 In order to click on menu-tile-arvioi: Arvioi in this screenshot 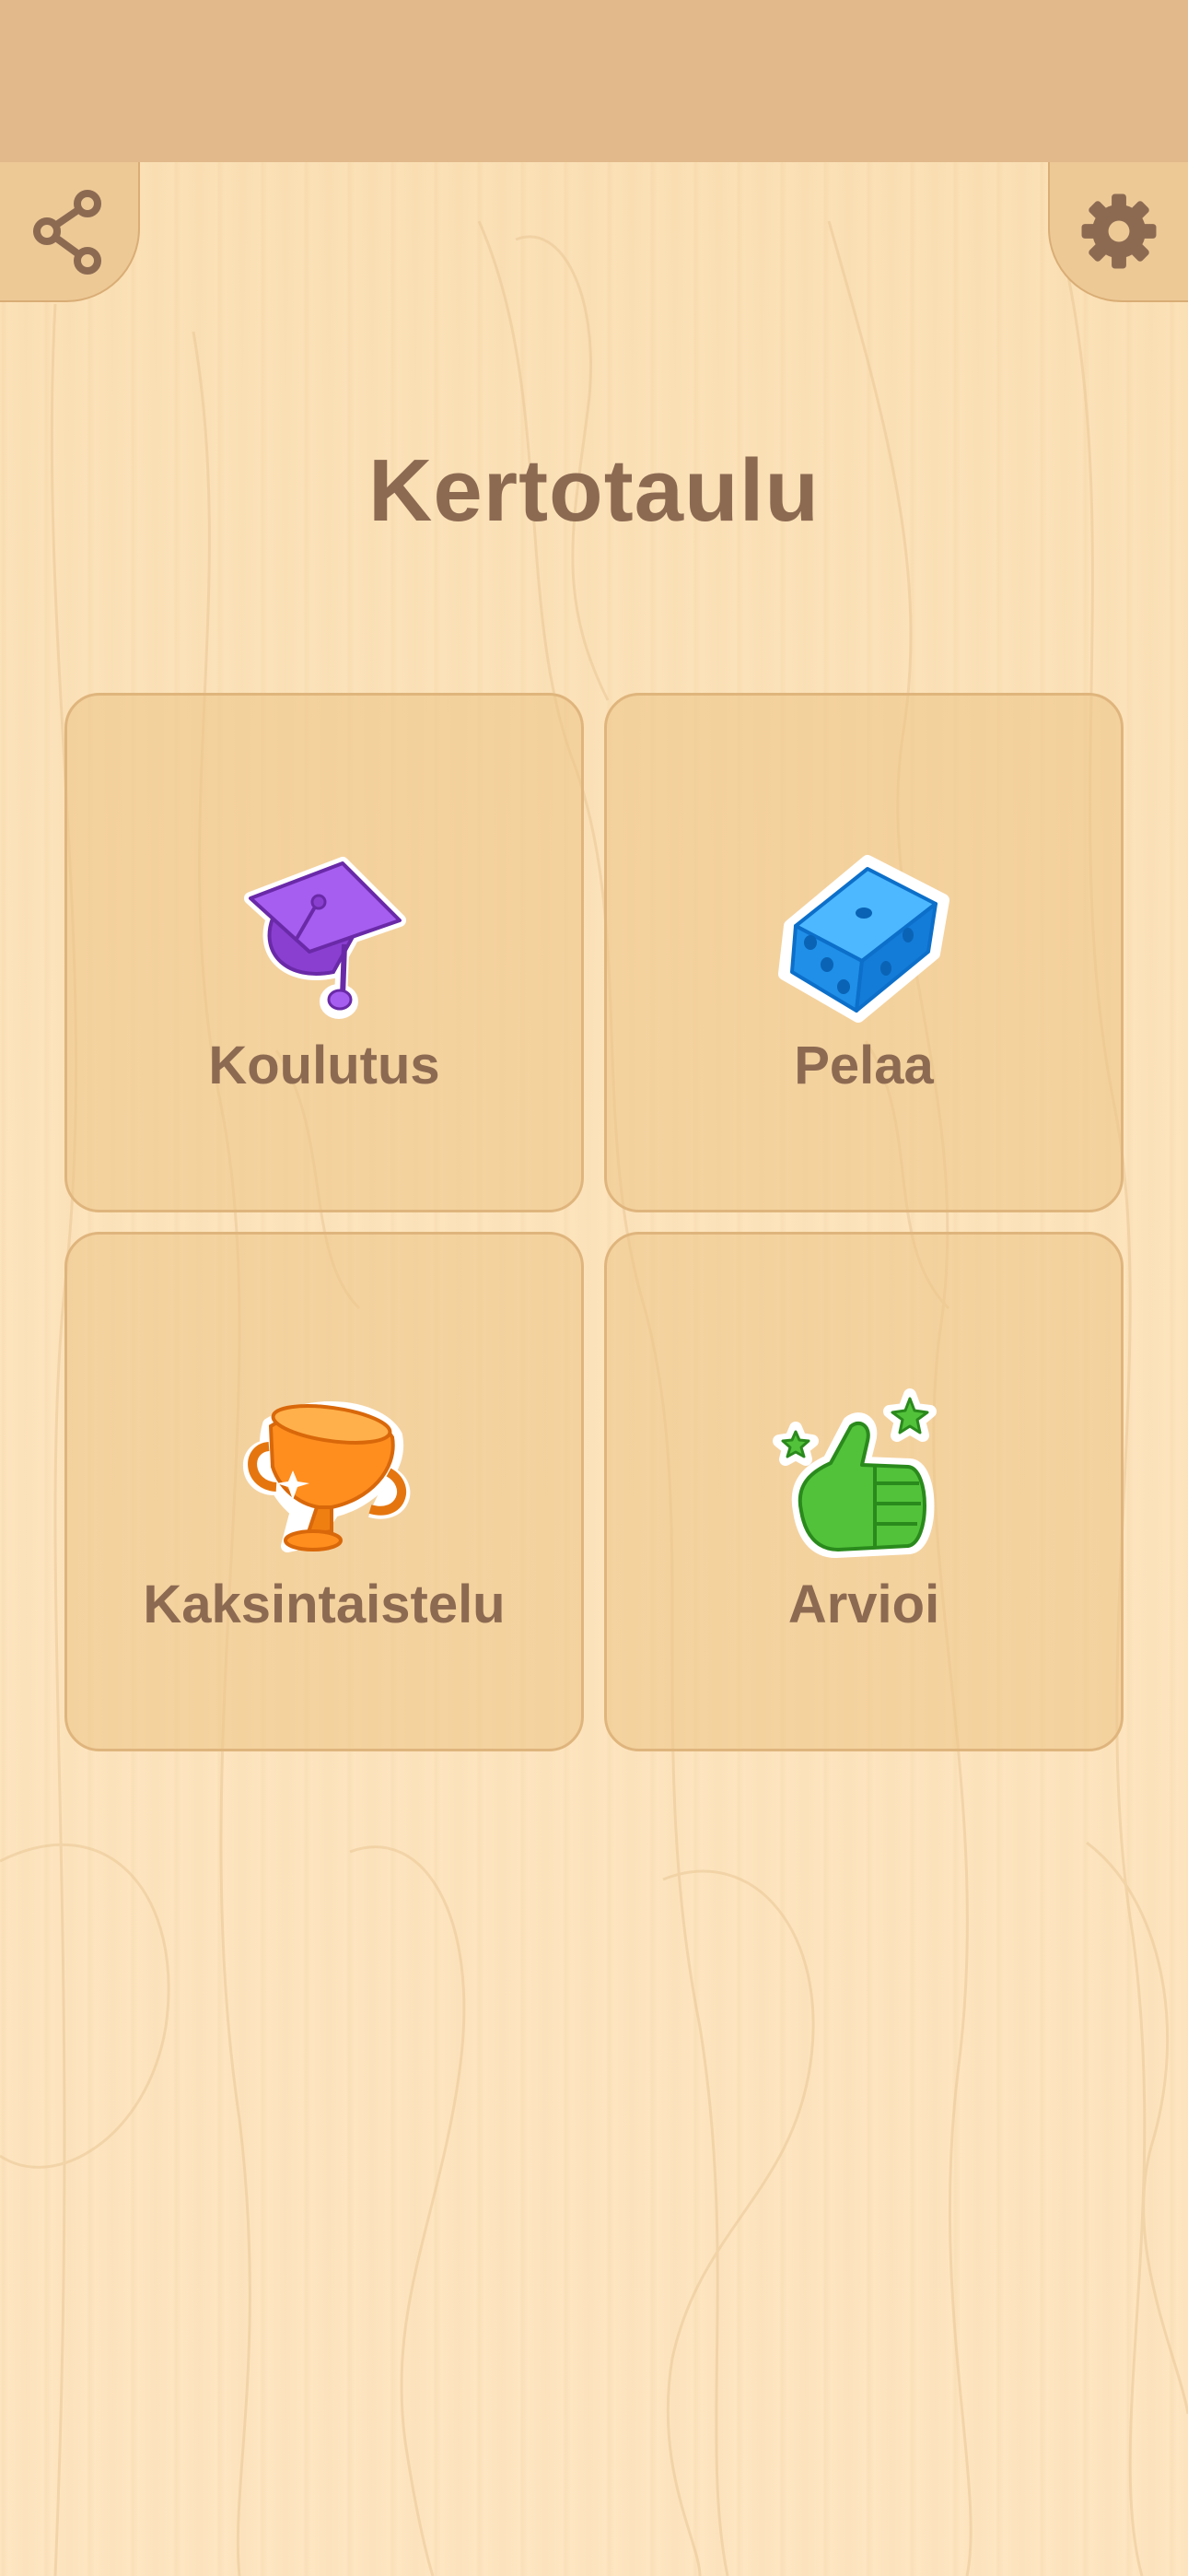, I will do `click(864, 1491)`.